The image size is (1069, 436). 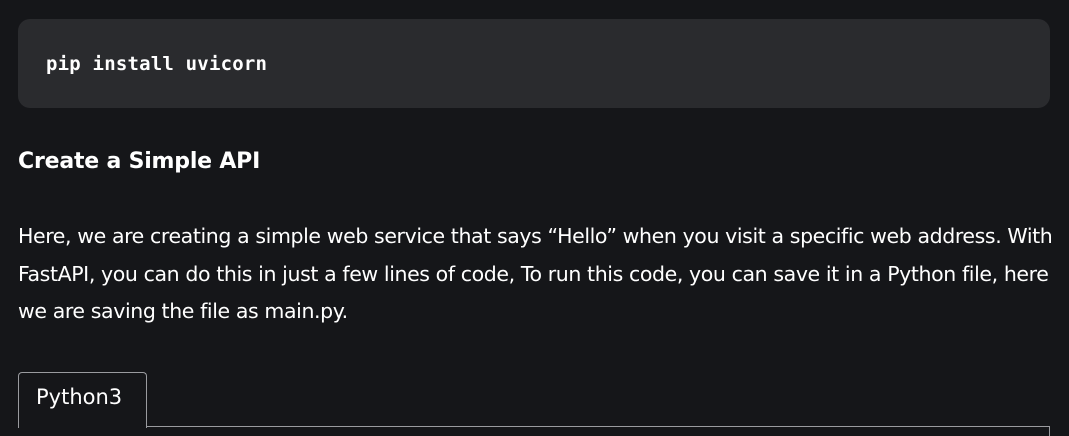 I want to click on code-command-text: pip install uvicorn, so click(x=157, y=63).